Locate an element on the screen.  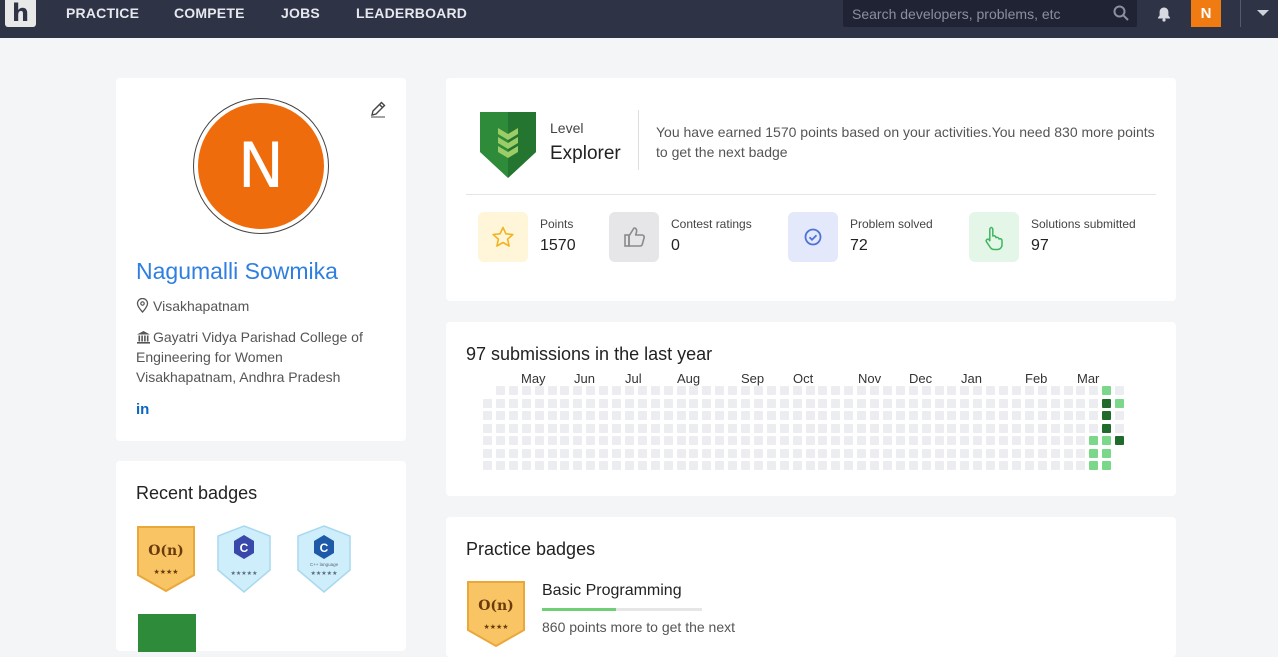
edit-pencil-icon is located at coordinates (378, 109).